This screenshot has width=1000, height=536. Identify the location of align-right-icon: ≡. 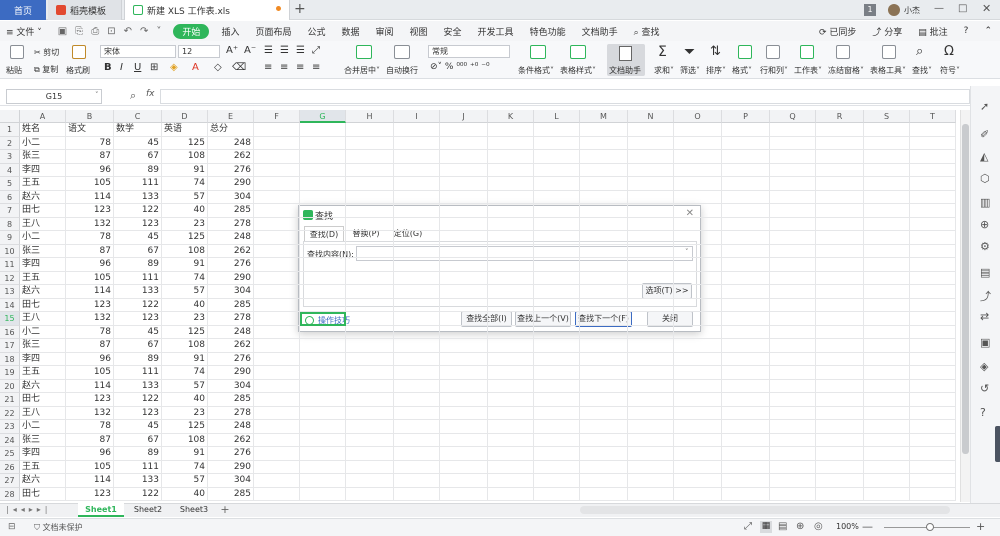
(300, 67).